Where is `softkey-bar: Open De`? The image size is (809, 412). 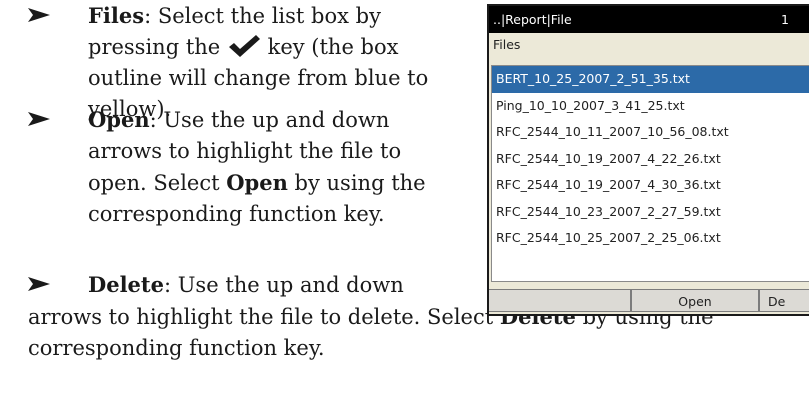 softkey-bar: Open De is located at coordinates (649, 301).